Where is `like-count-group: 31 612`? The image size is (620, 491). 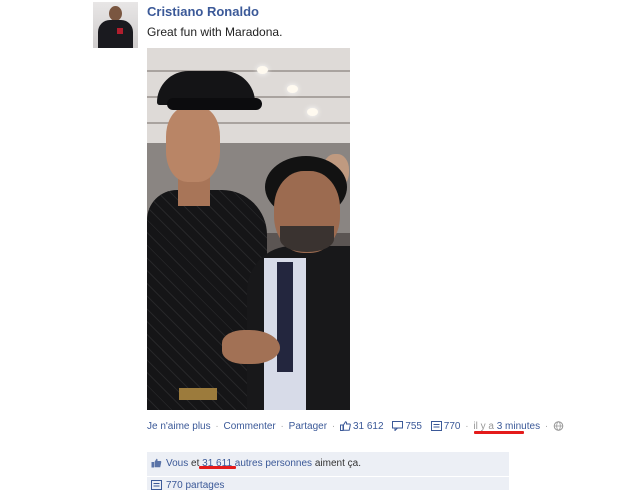 like-count-group: 31 612 is located at coordinates (362, 426).